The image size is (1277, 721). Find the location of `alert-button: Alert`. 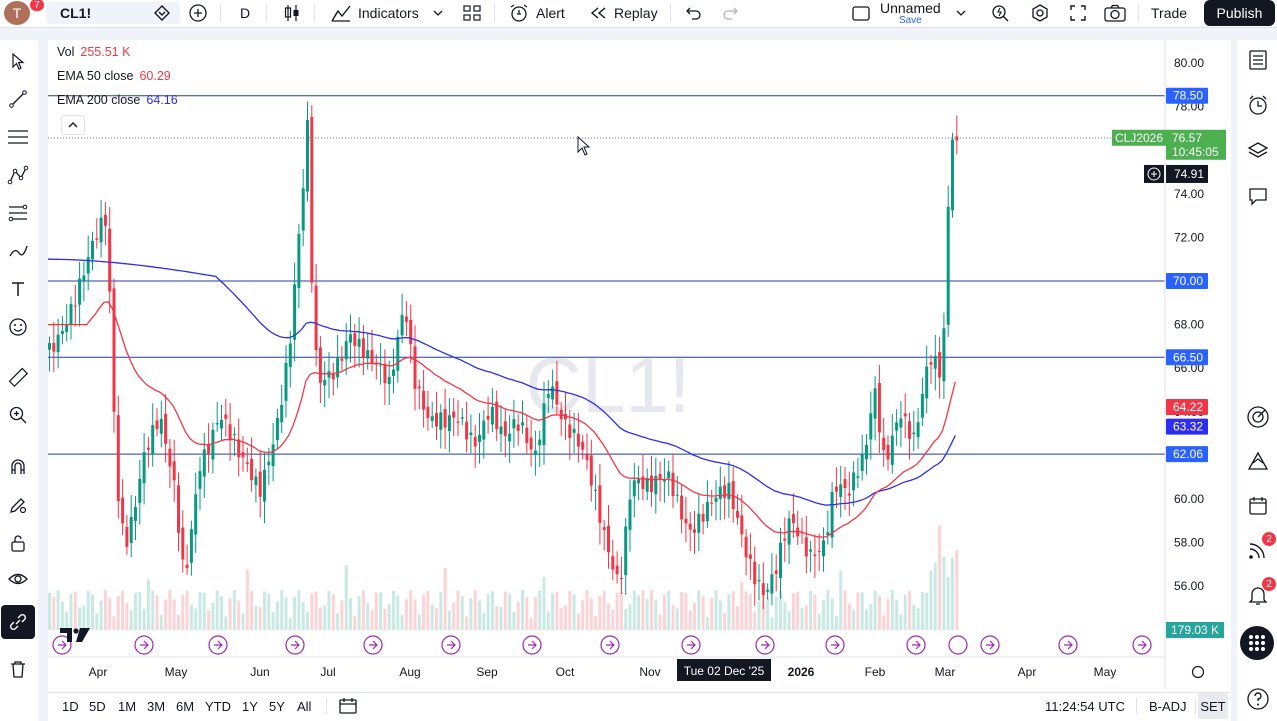

alert-button: Alert is located at coordinates (536, 13).